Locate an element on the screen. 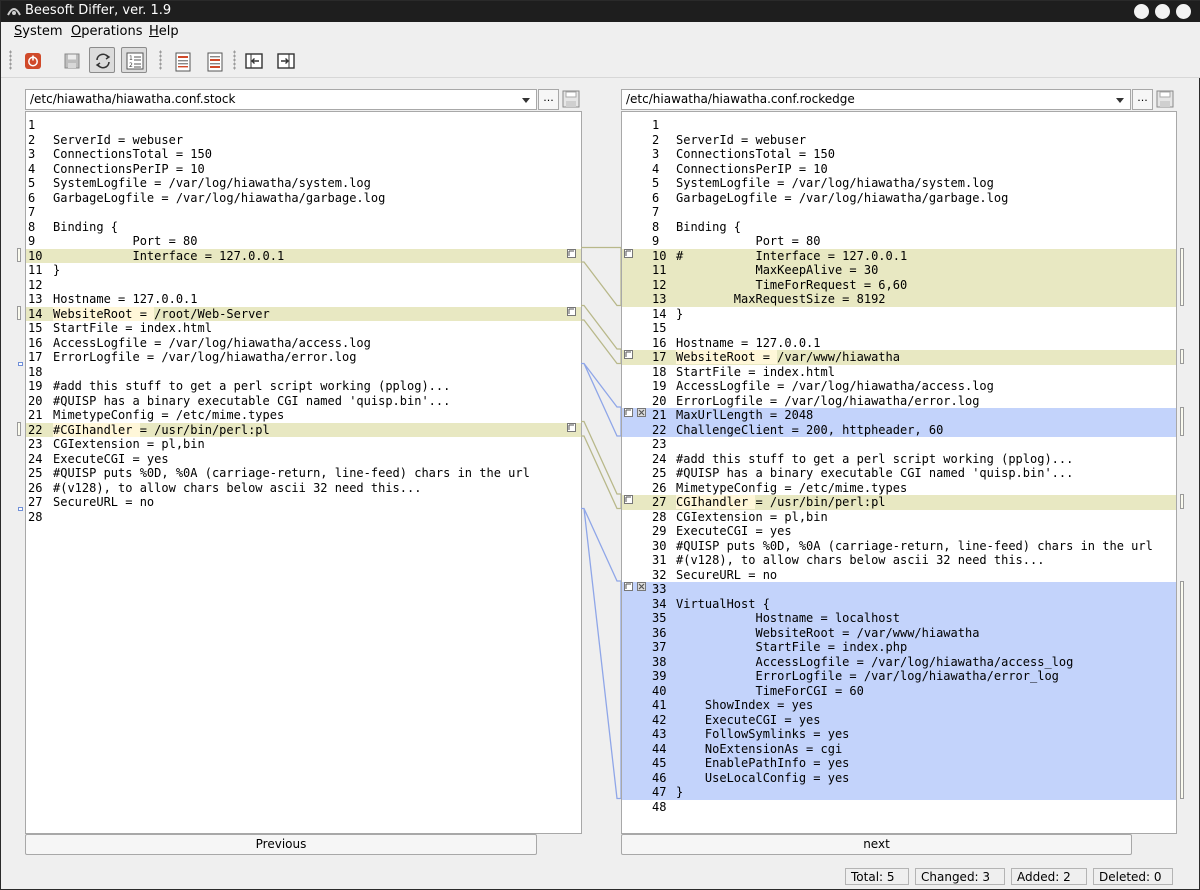 This screenshot has height=890, width=1200. code-line: 10 Interface = 127.0.0.1 is located at coordinates (303, 255).